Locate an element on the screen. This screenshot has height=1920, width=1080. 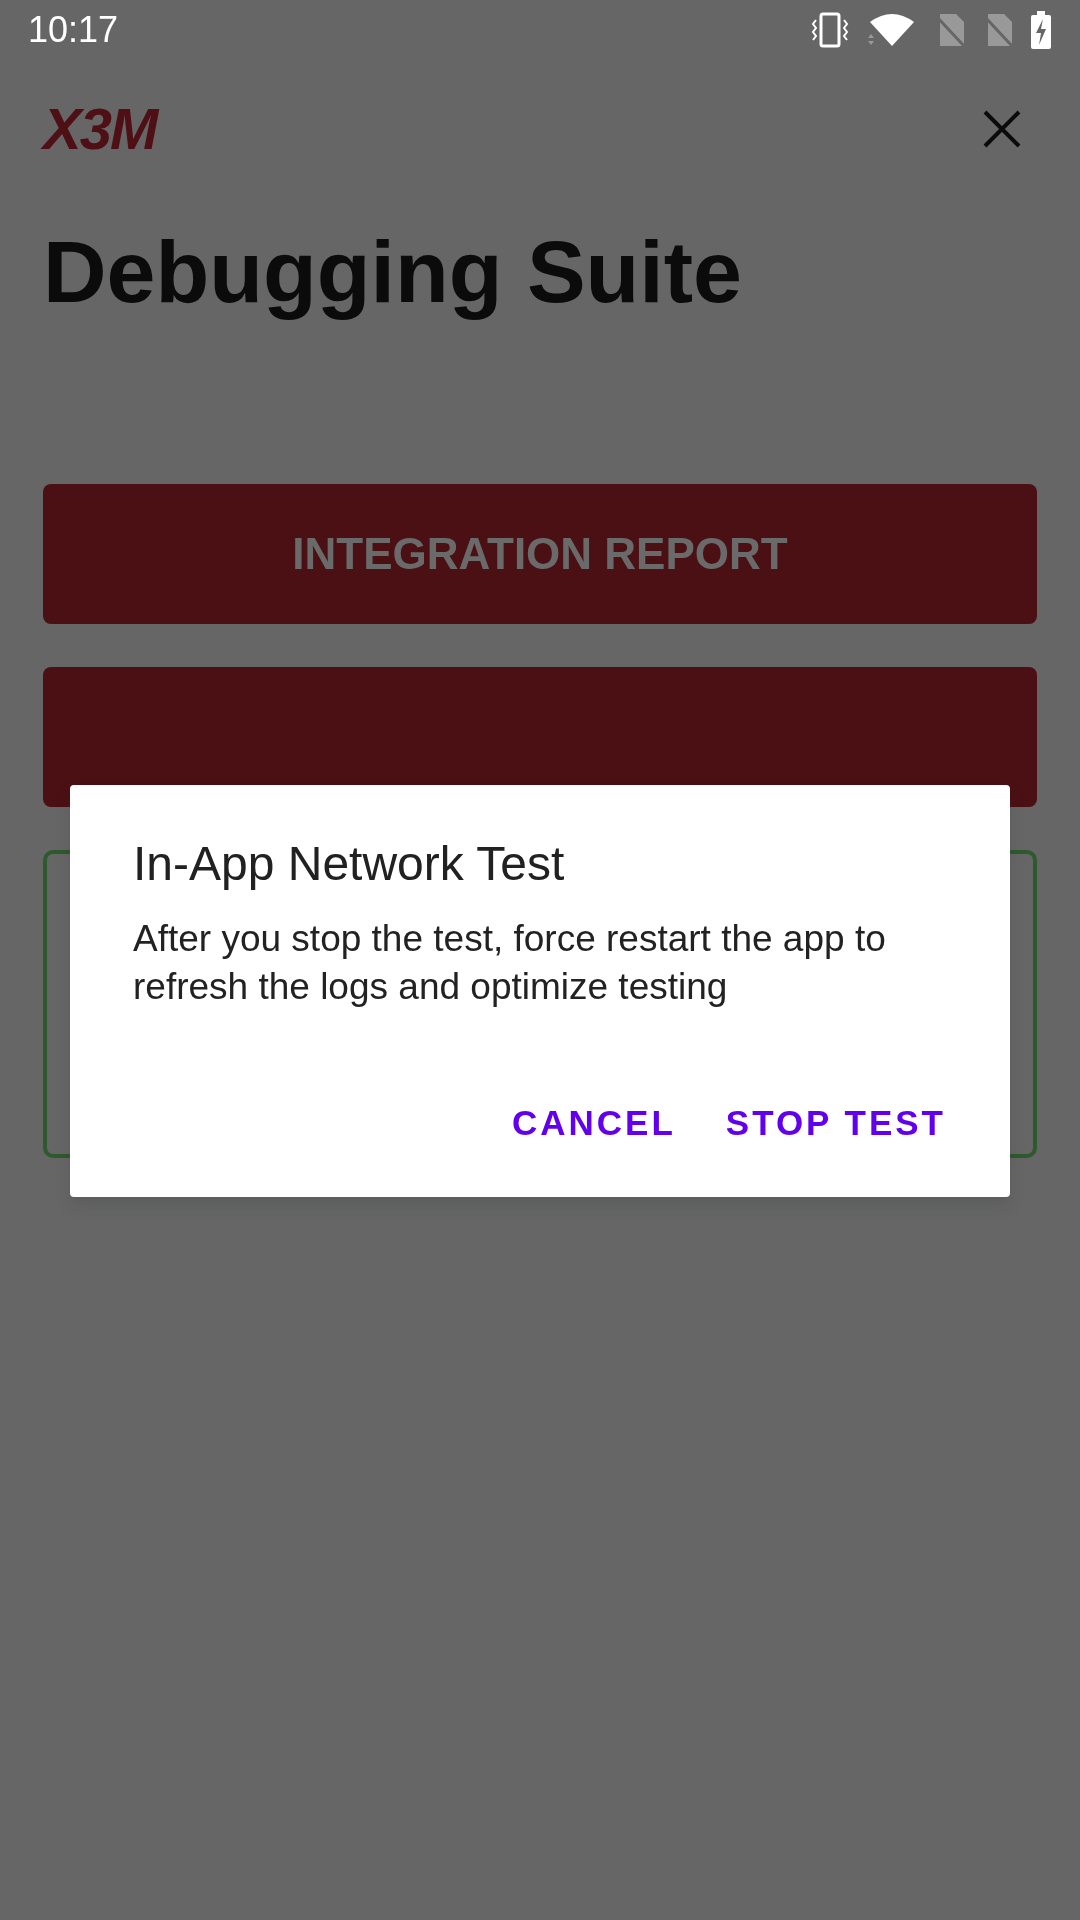
dialog-title: In-App Network Test is located at coordinates (349, 864).